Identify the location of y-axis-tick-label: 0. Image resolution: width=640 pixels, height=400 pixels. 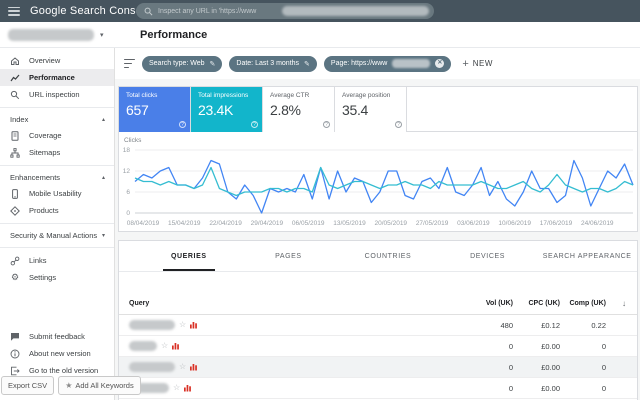
(128, 213).